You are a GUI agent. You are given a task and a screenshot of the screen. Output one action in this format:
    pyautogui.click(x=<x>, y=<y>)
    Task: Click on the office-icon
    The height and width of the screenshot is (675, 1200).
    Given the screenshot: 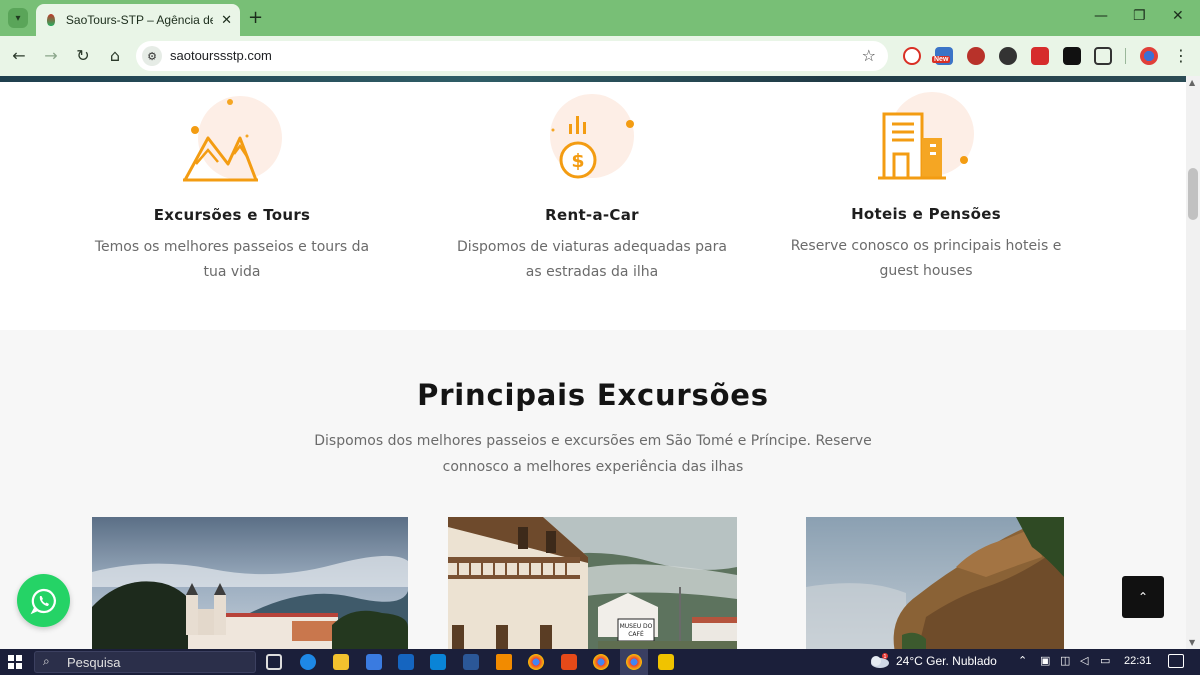 What is the action you would take?
    pyautogui.click(x=569, y=662)
    